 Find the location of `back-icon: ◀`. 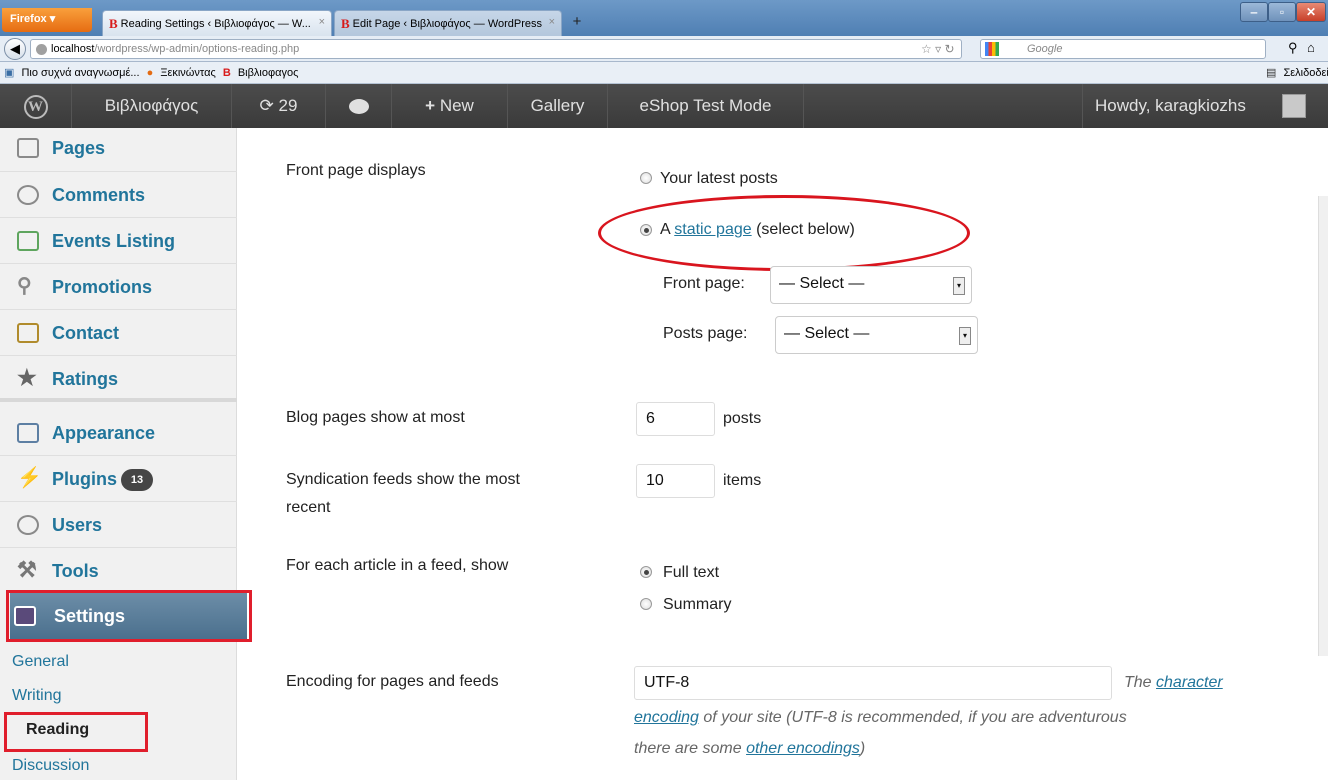

back-icon: ◀ is located at coordinates (15, 49).